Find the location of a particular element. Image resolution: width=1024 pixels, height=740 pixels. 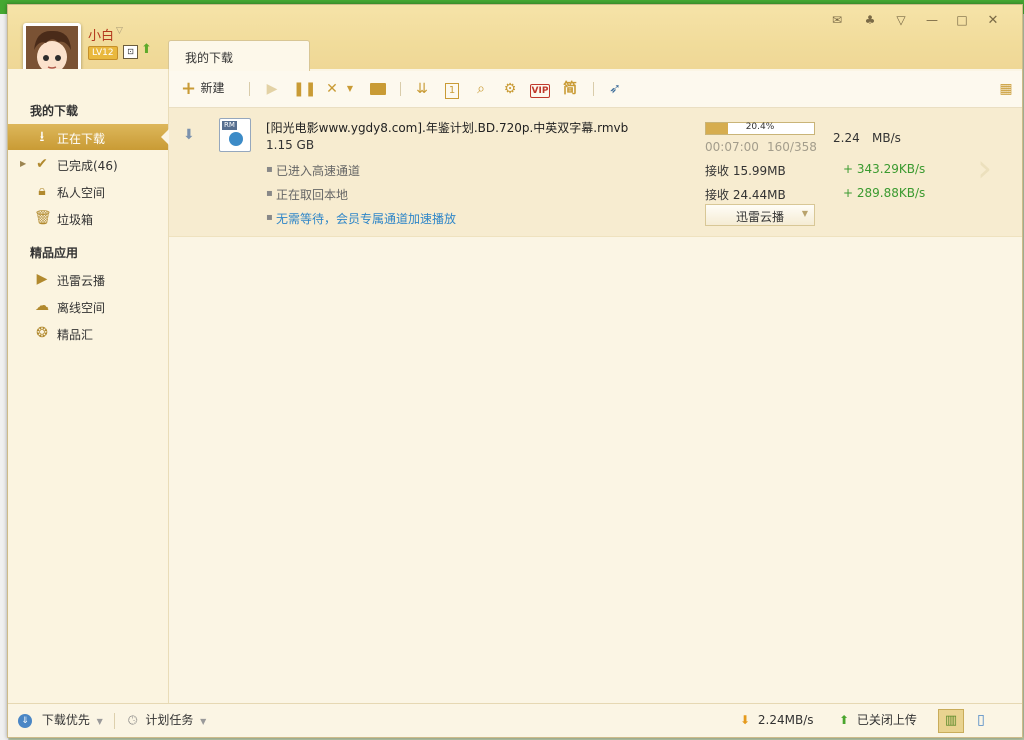

dropdown-arrow-icon: ▼ is located at coordinates (350, 88).